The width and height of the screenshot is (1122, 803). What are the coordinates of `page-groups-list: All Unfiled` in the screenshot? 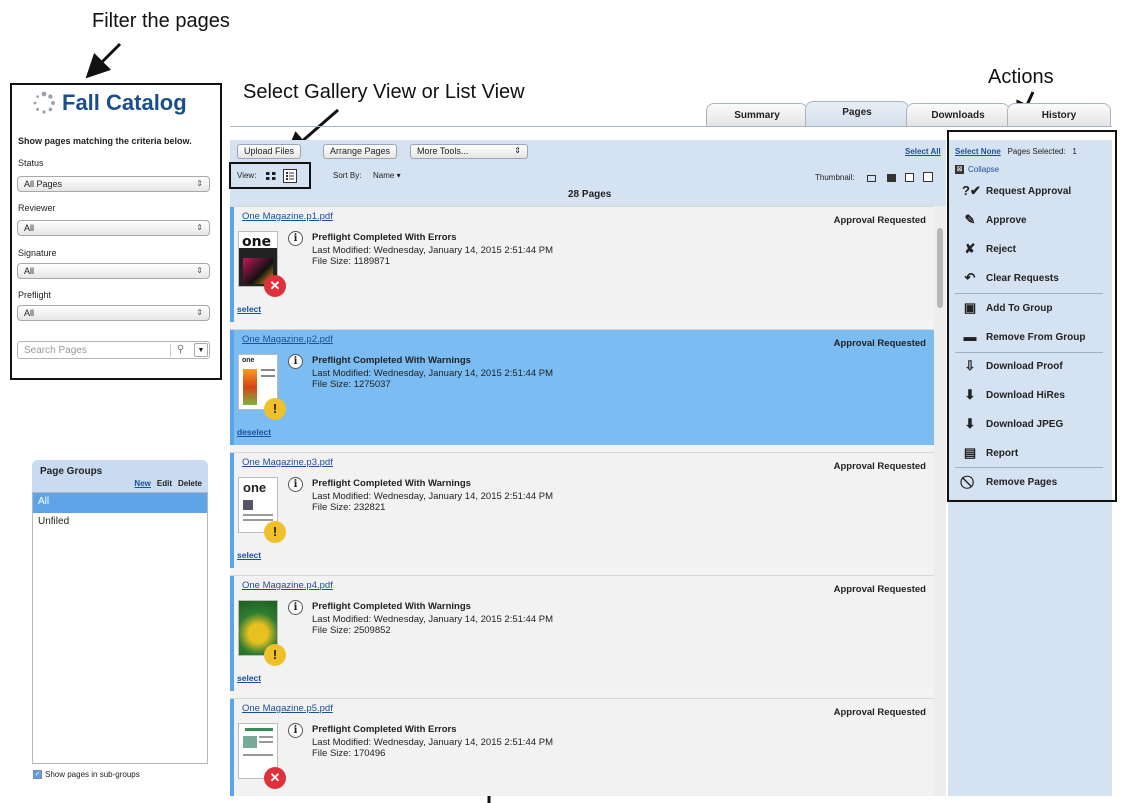 It's located at (120, 628).